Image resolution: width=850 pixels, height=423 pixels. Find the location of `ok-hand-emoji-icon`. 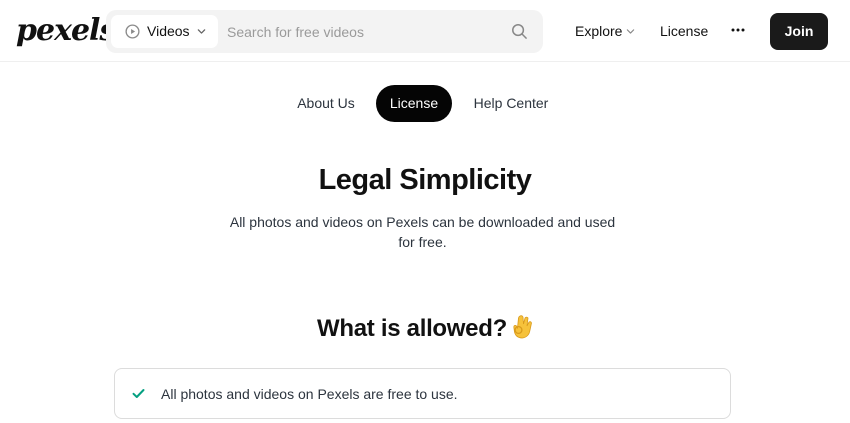

ok-hand-emoji-icon is located at coordinates (522, 327).